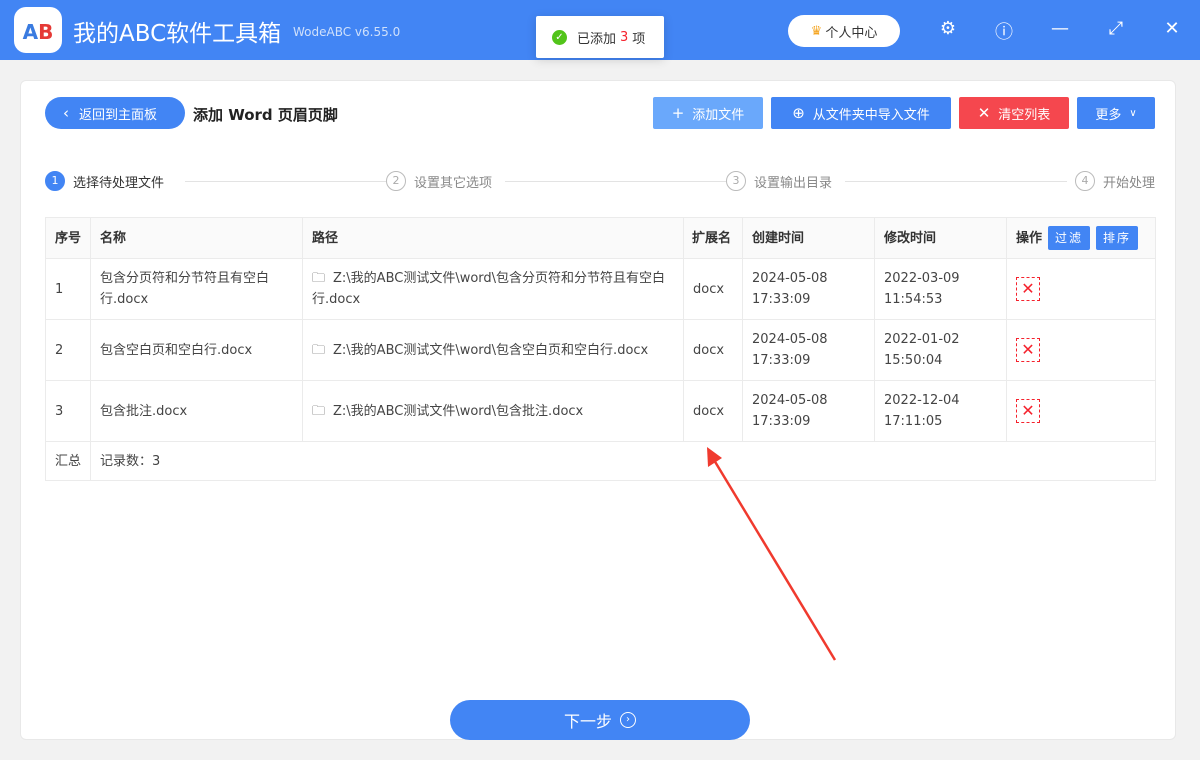 The width and height of the screenshot is (1200, 760). Describe the element at coordinates (600, 181) in the screenshot. I see `steps-progress: 1 选择待处理文件 2 设置其它选项 3 设置输出目录 4 开始处理` at that location.